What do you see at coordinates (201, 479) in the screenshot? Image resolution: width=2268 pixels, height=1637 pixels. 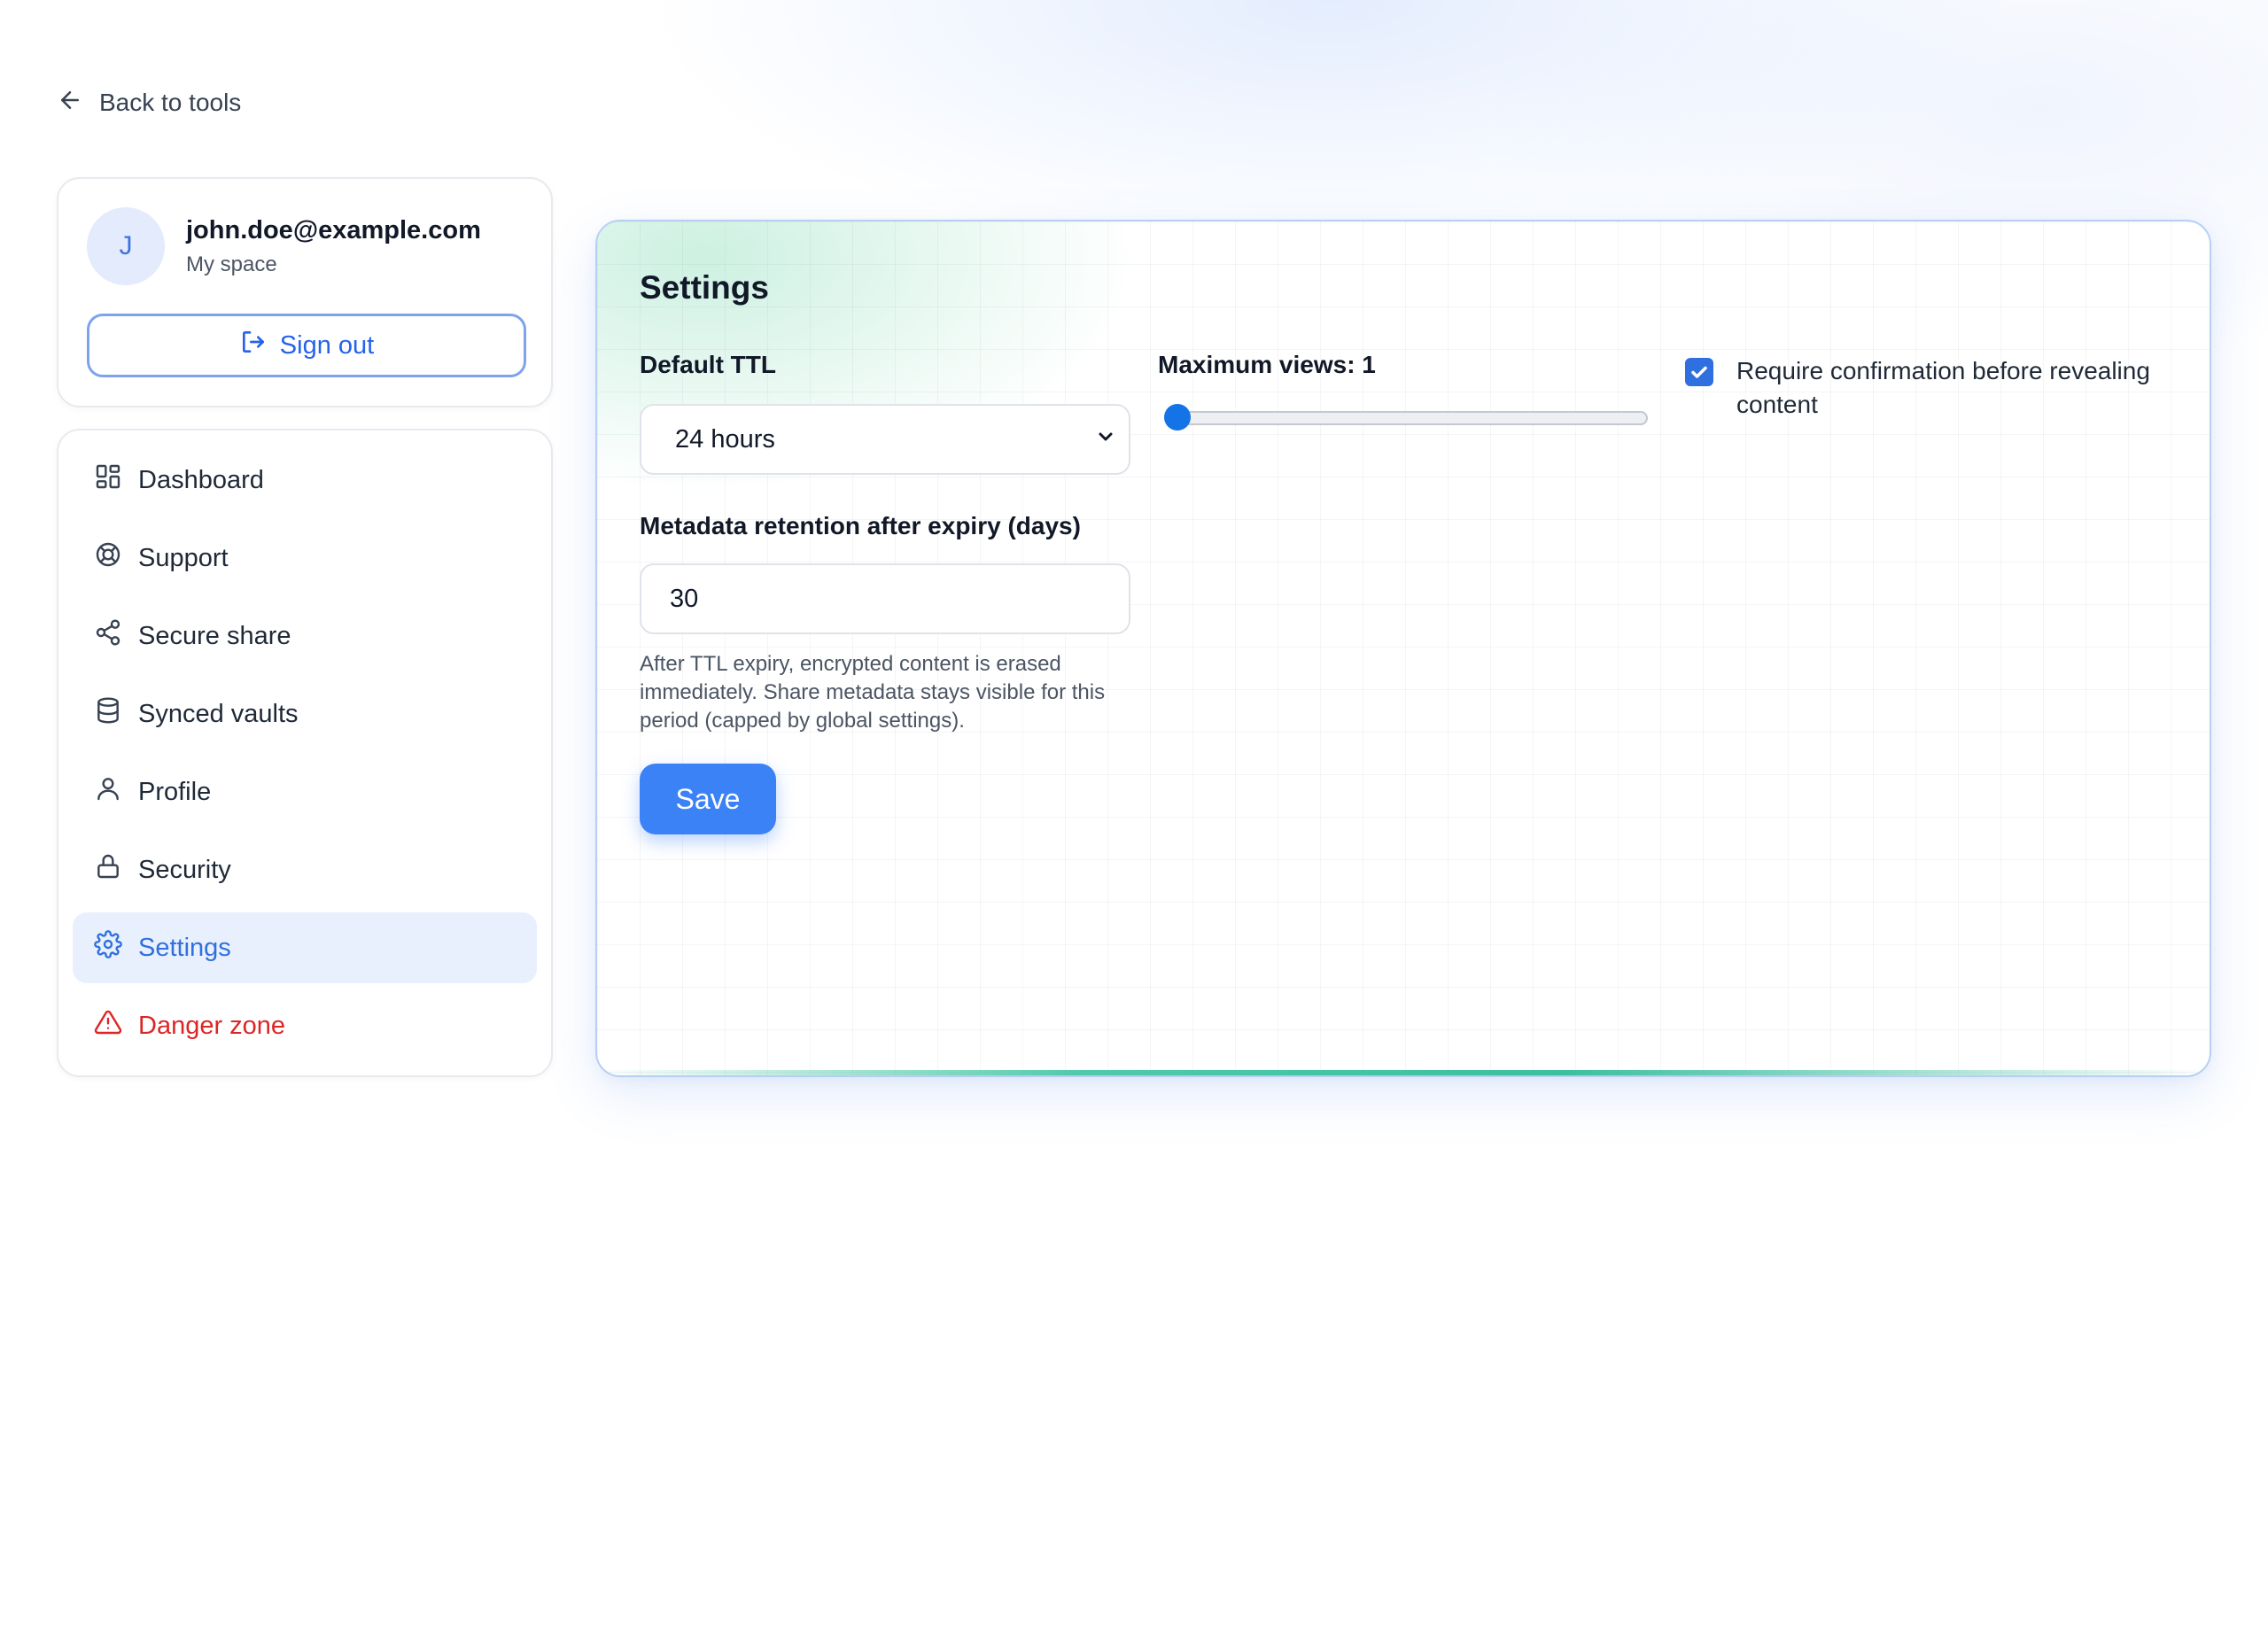 I see `sidebar-item-label: Dashboard` at bounding box center [201, 479].